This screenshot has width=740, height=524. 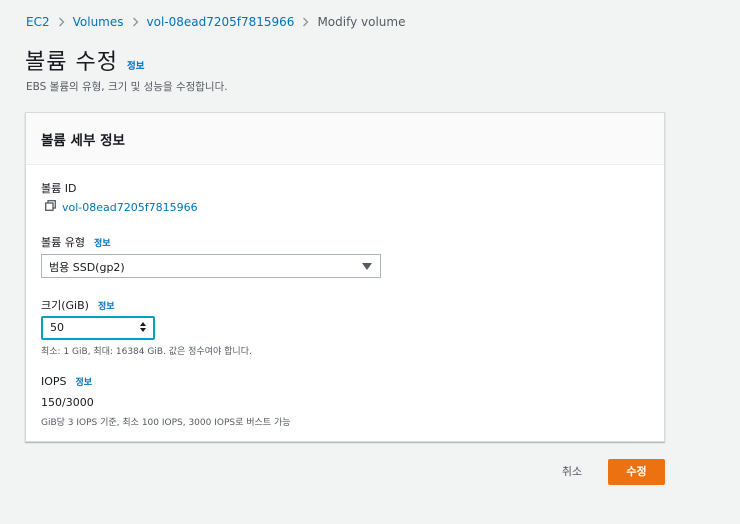 What do you see at coordinates (63, 242) in the screenshot?
I see `volume-type-label-text: 볼륨 유형` at bounding box center [63, 242].